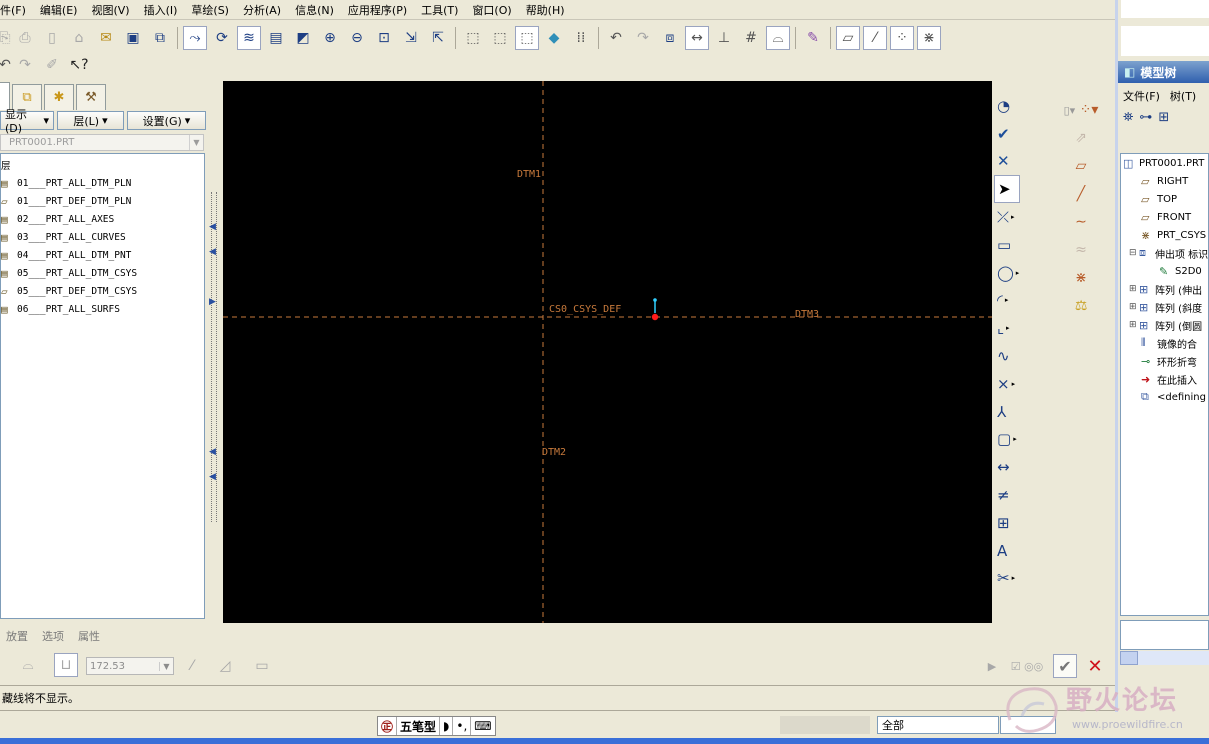 The width and height of the screenshot is (1209, 744). Describe the element at coordinates (17, 10) in the screenshot. I see `menu-file: 件(F)` at that location.